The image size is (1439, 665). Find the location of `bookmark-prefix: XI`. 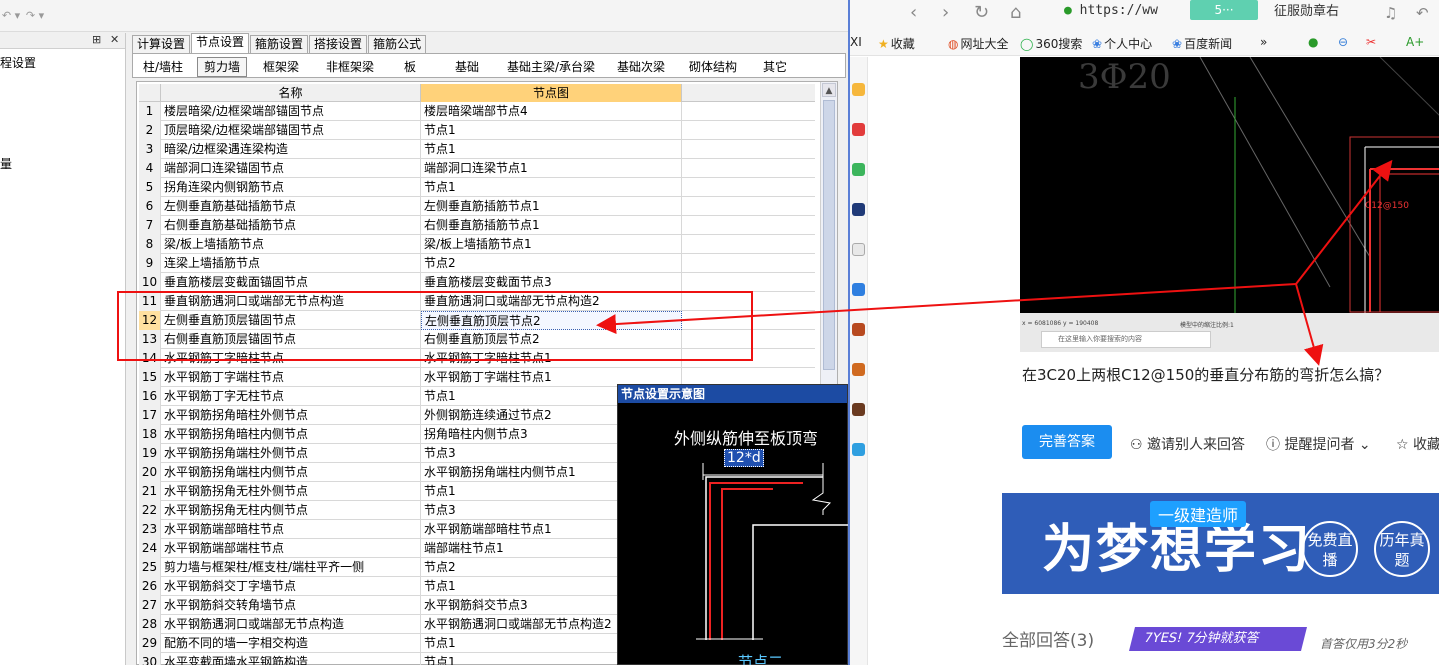

bookmark-prefix: XI is located at coordinates (856, 42).